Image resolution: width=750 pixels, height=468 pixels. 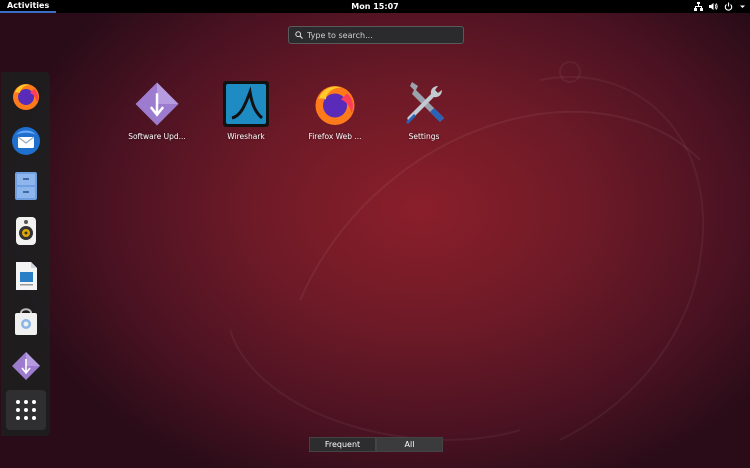 I want to click on software-icon, so click(x=25, y=321).